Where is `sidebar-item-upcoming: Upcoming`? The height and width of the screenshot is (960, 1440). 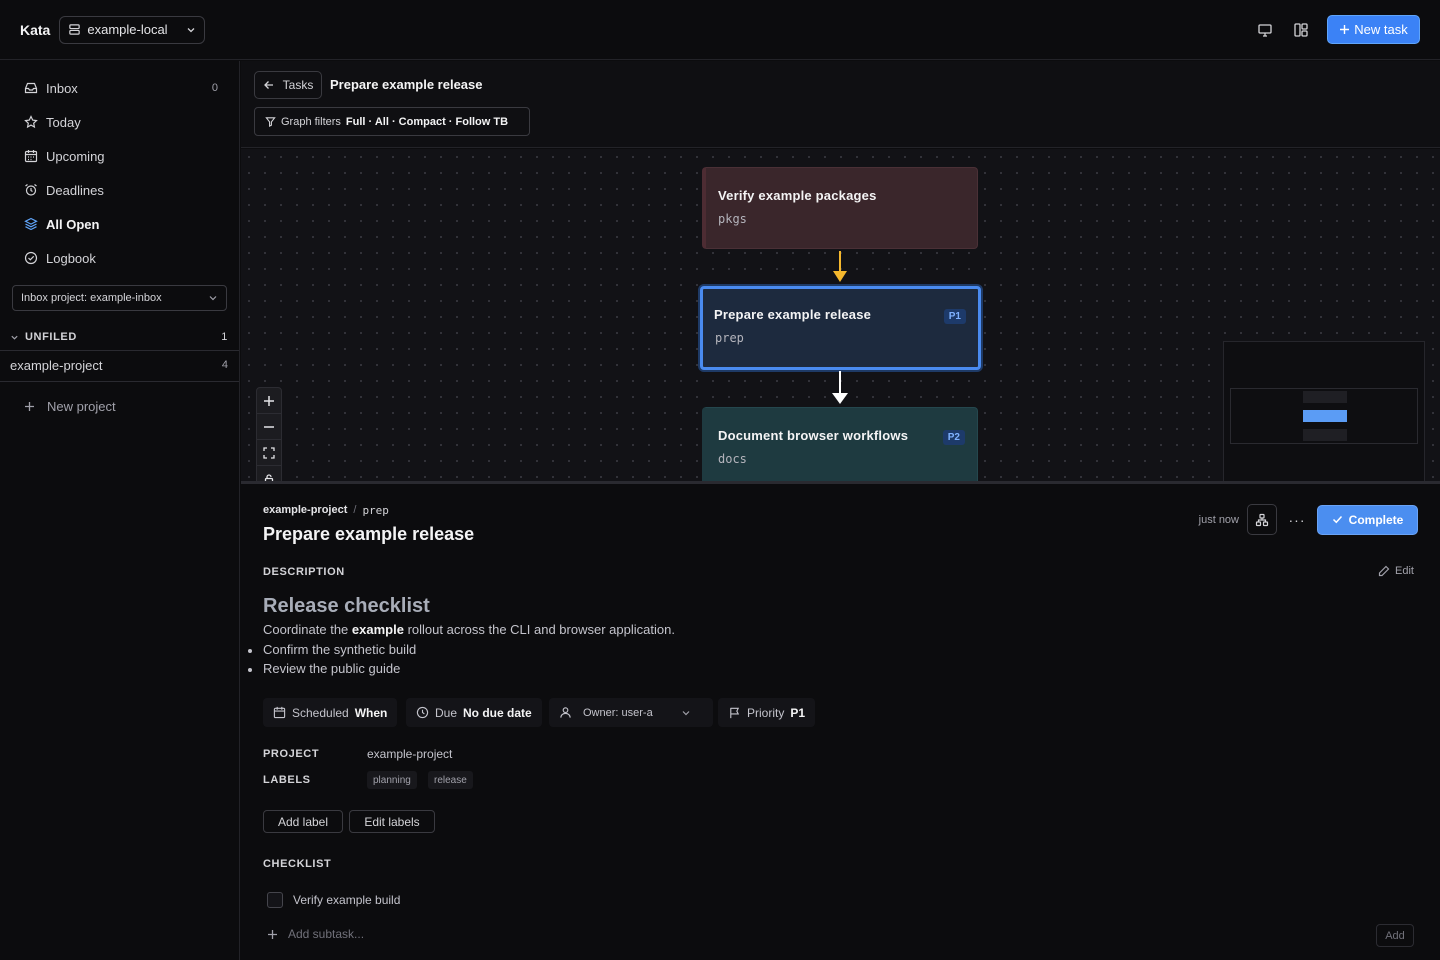
sidebar-item-upcoming: Upcoming is located at coordinates (121, 156).